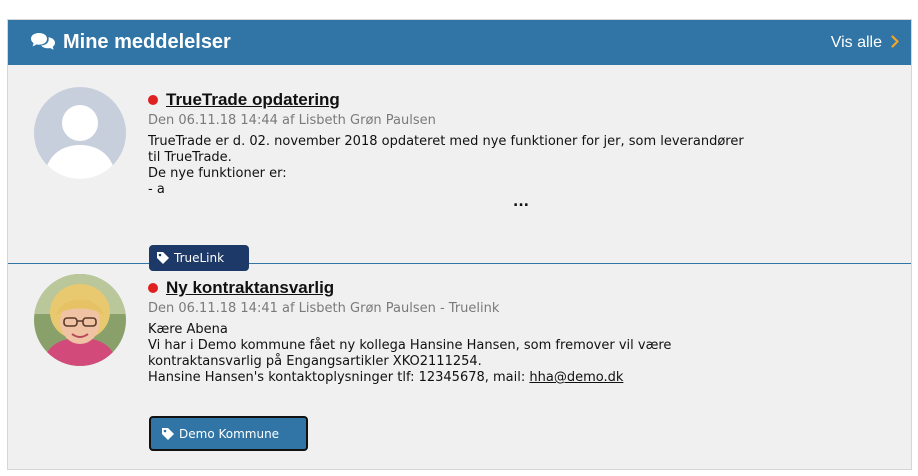 The height and width of the screenshot is (476, 918). What do you see at coordinates (217, 173) in the screenshot?
I see `message-body-line: De nye funktioner er:` at bounding box center [217, 173].